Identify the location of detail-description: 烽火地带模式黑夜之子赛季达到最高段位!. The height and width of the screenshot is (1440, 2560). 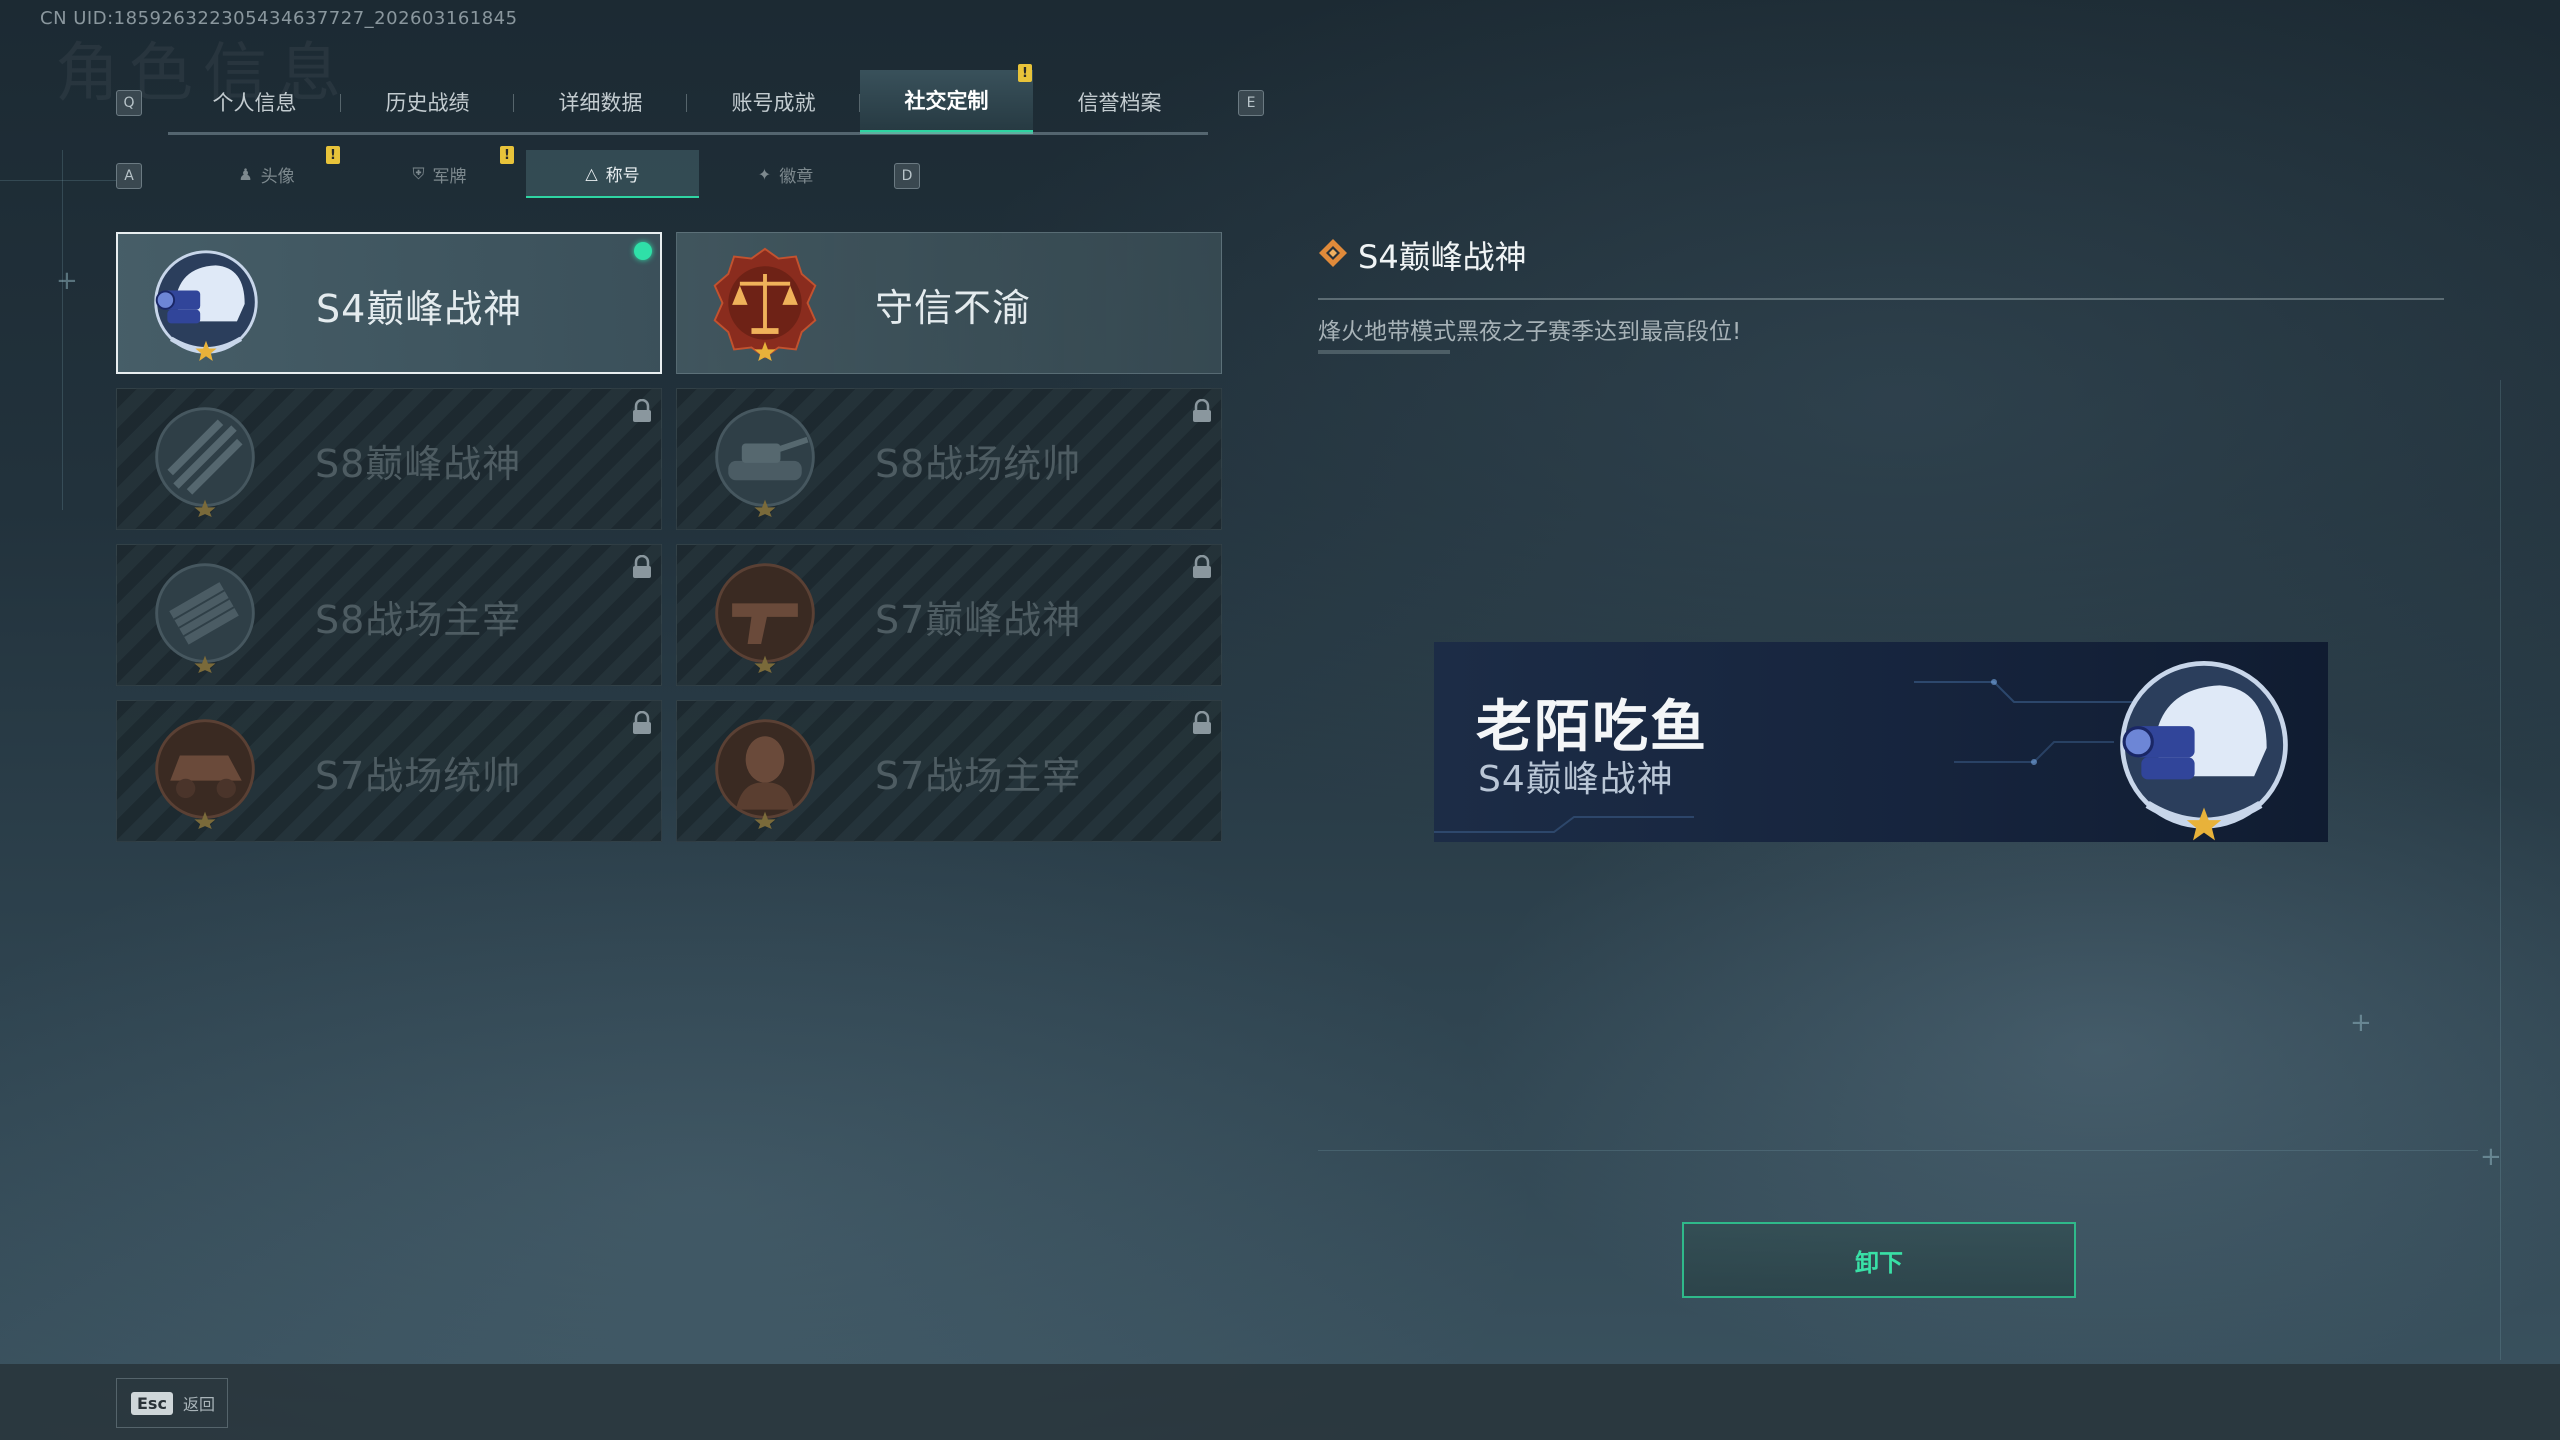
(1530, 332).